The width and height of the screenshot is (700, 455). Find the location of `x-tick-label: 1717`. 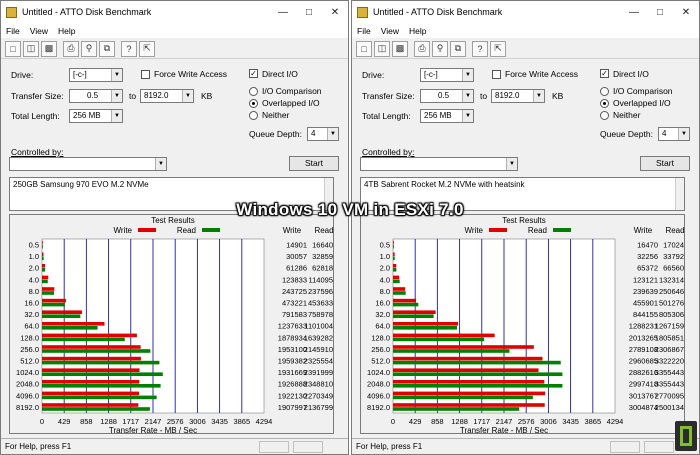

x-tick-label: 1717 is located at coordinates (481, 421).